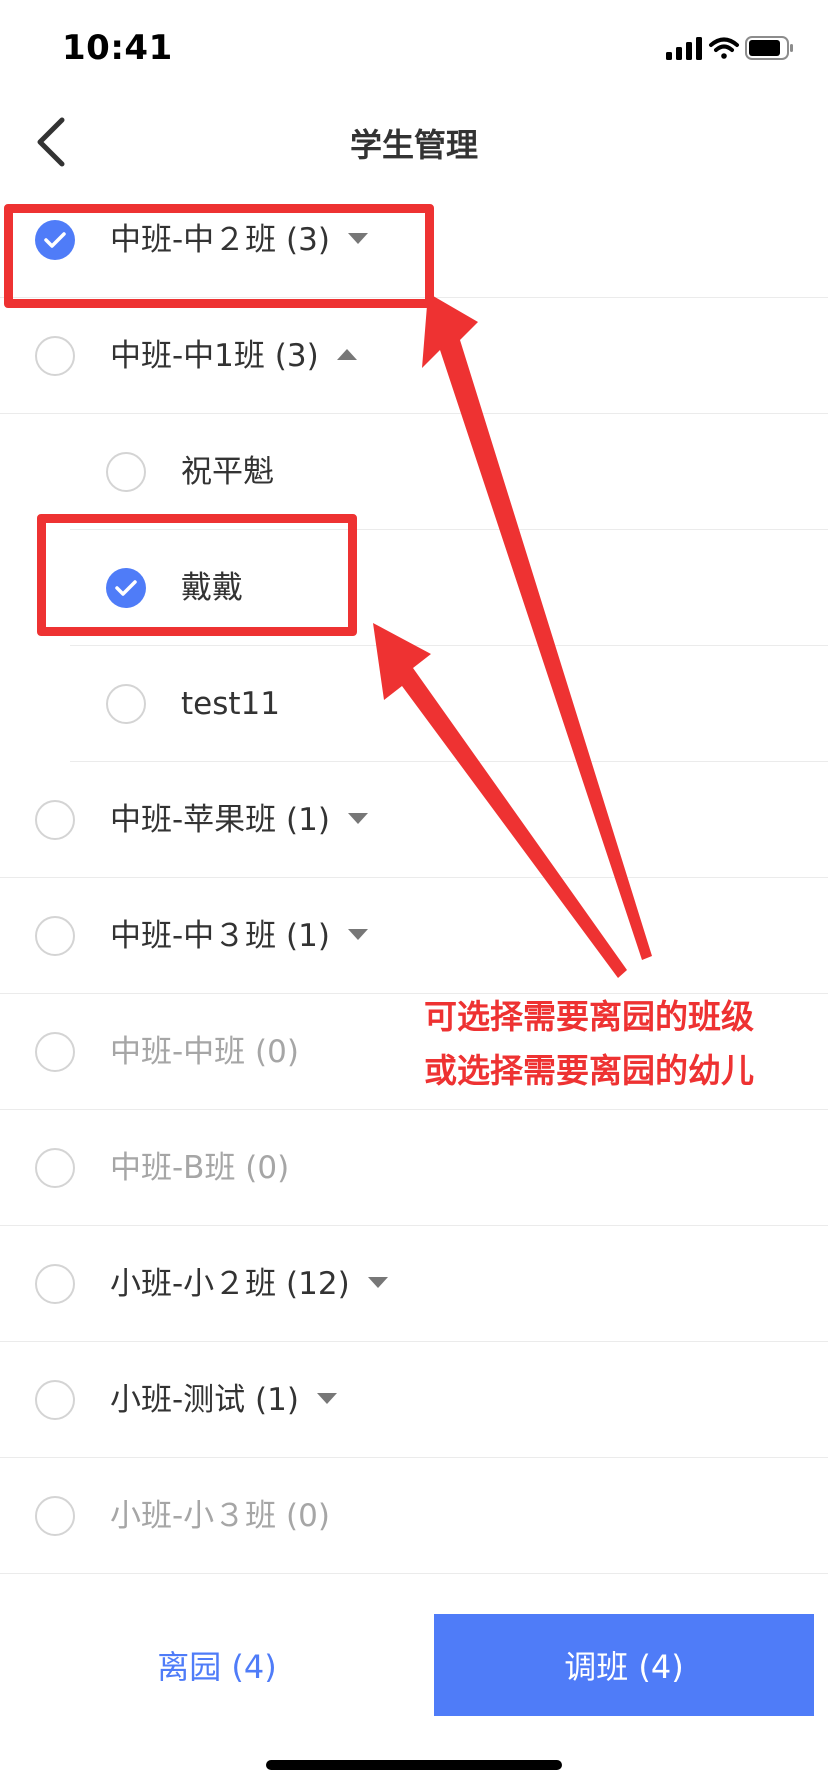  Describe the element at coordinates (249, 1284) in the screenshot. I see `class-label: 小班-小２班 (12)` at that location.